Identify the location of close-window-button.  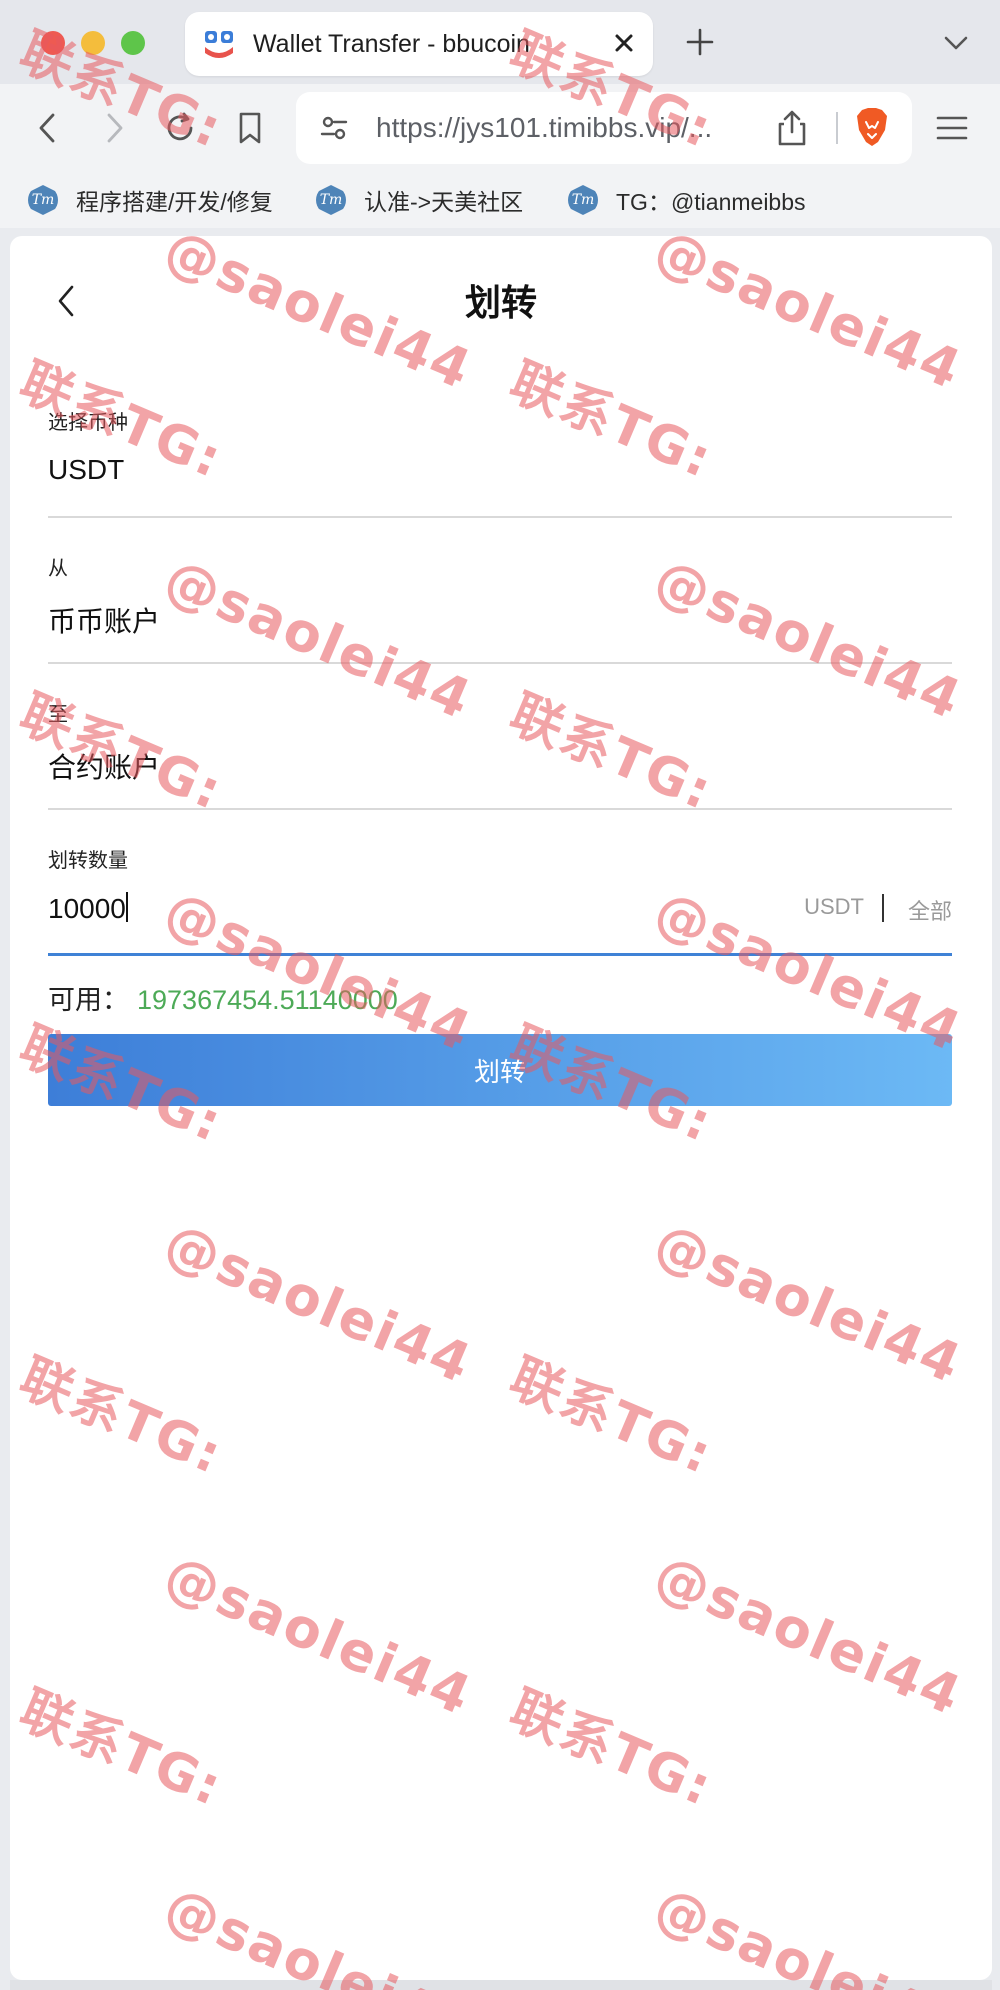
(53, 43).